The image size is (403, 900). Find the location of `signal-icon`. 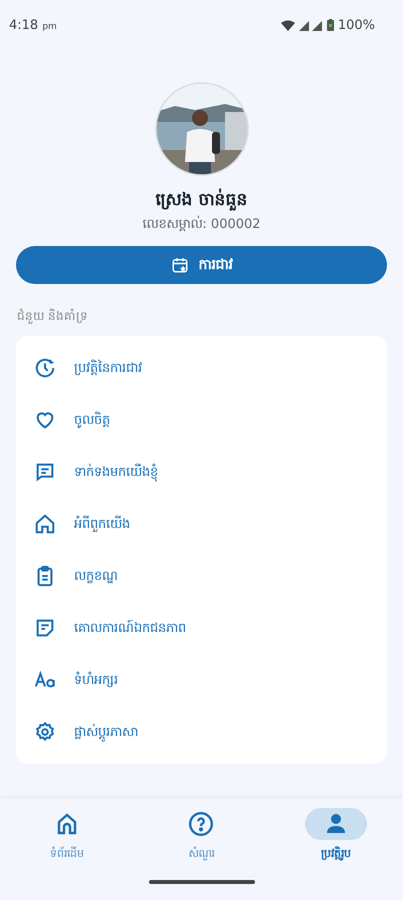

signal-icon is located at coordinates (310, 25).